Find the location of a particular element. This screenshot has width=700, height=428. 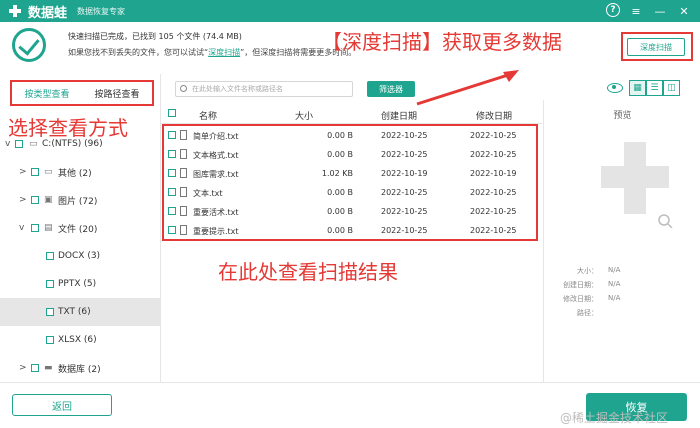

search-placeholder: 在此处输入文件名称或路径名 is located at coordinates (237, 89).